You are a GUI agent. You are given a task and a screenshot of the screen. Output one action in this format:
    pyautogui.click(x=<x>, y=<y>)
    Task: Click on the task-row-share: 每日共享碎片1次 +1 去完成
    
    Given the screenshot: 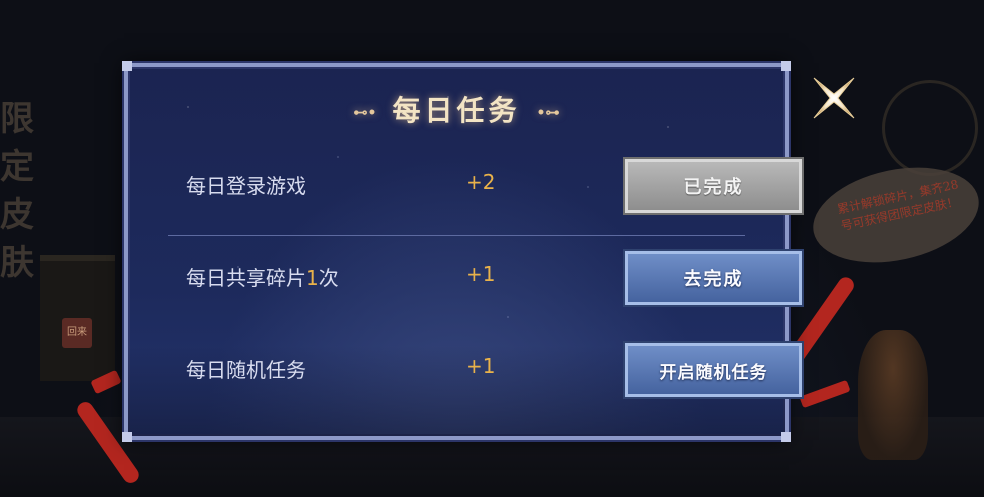 What is the action you would take?
    pyautogui.click(x=492, y=276)
    